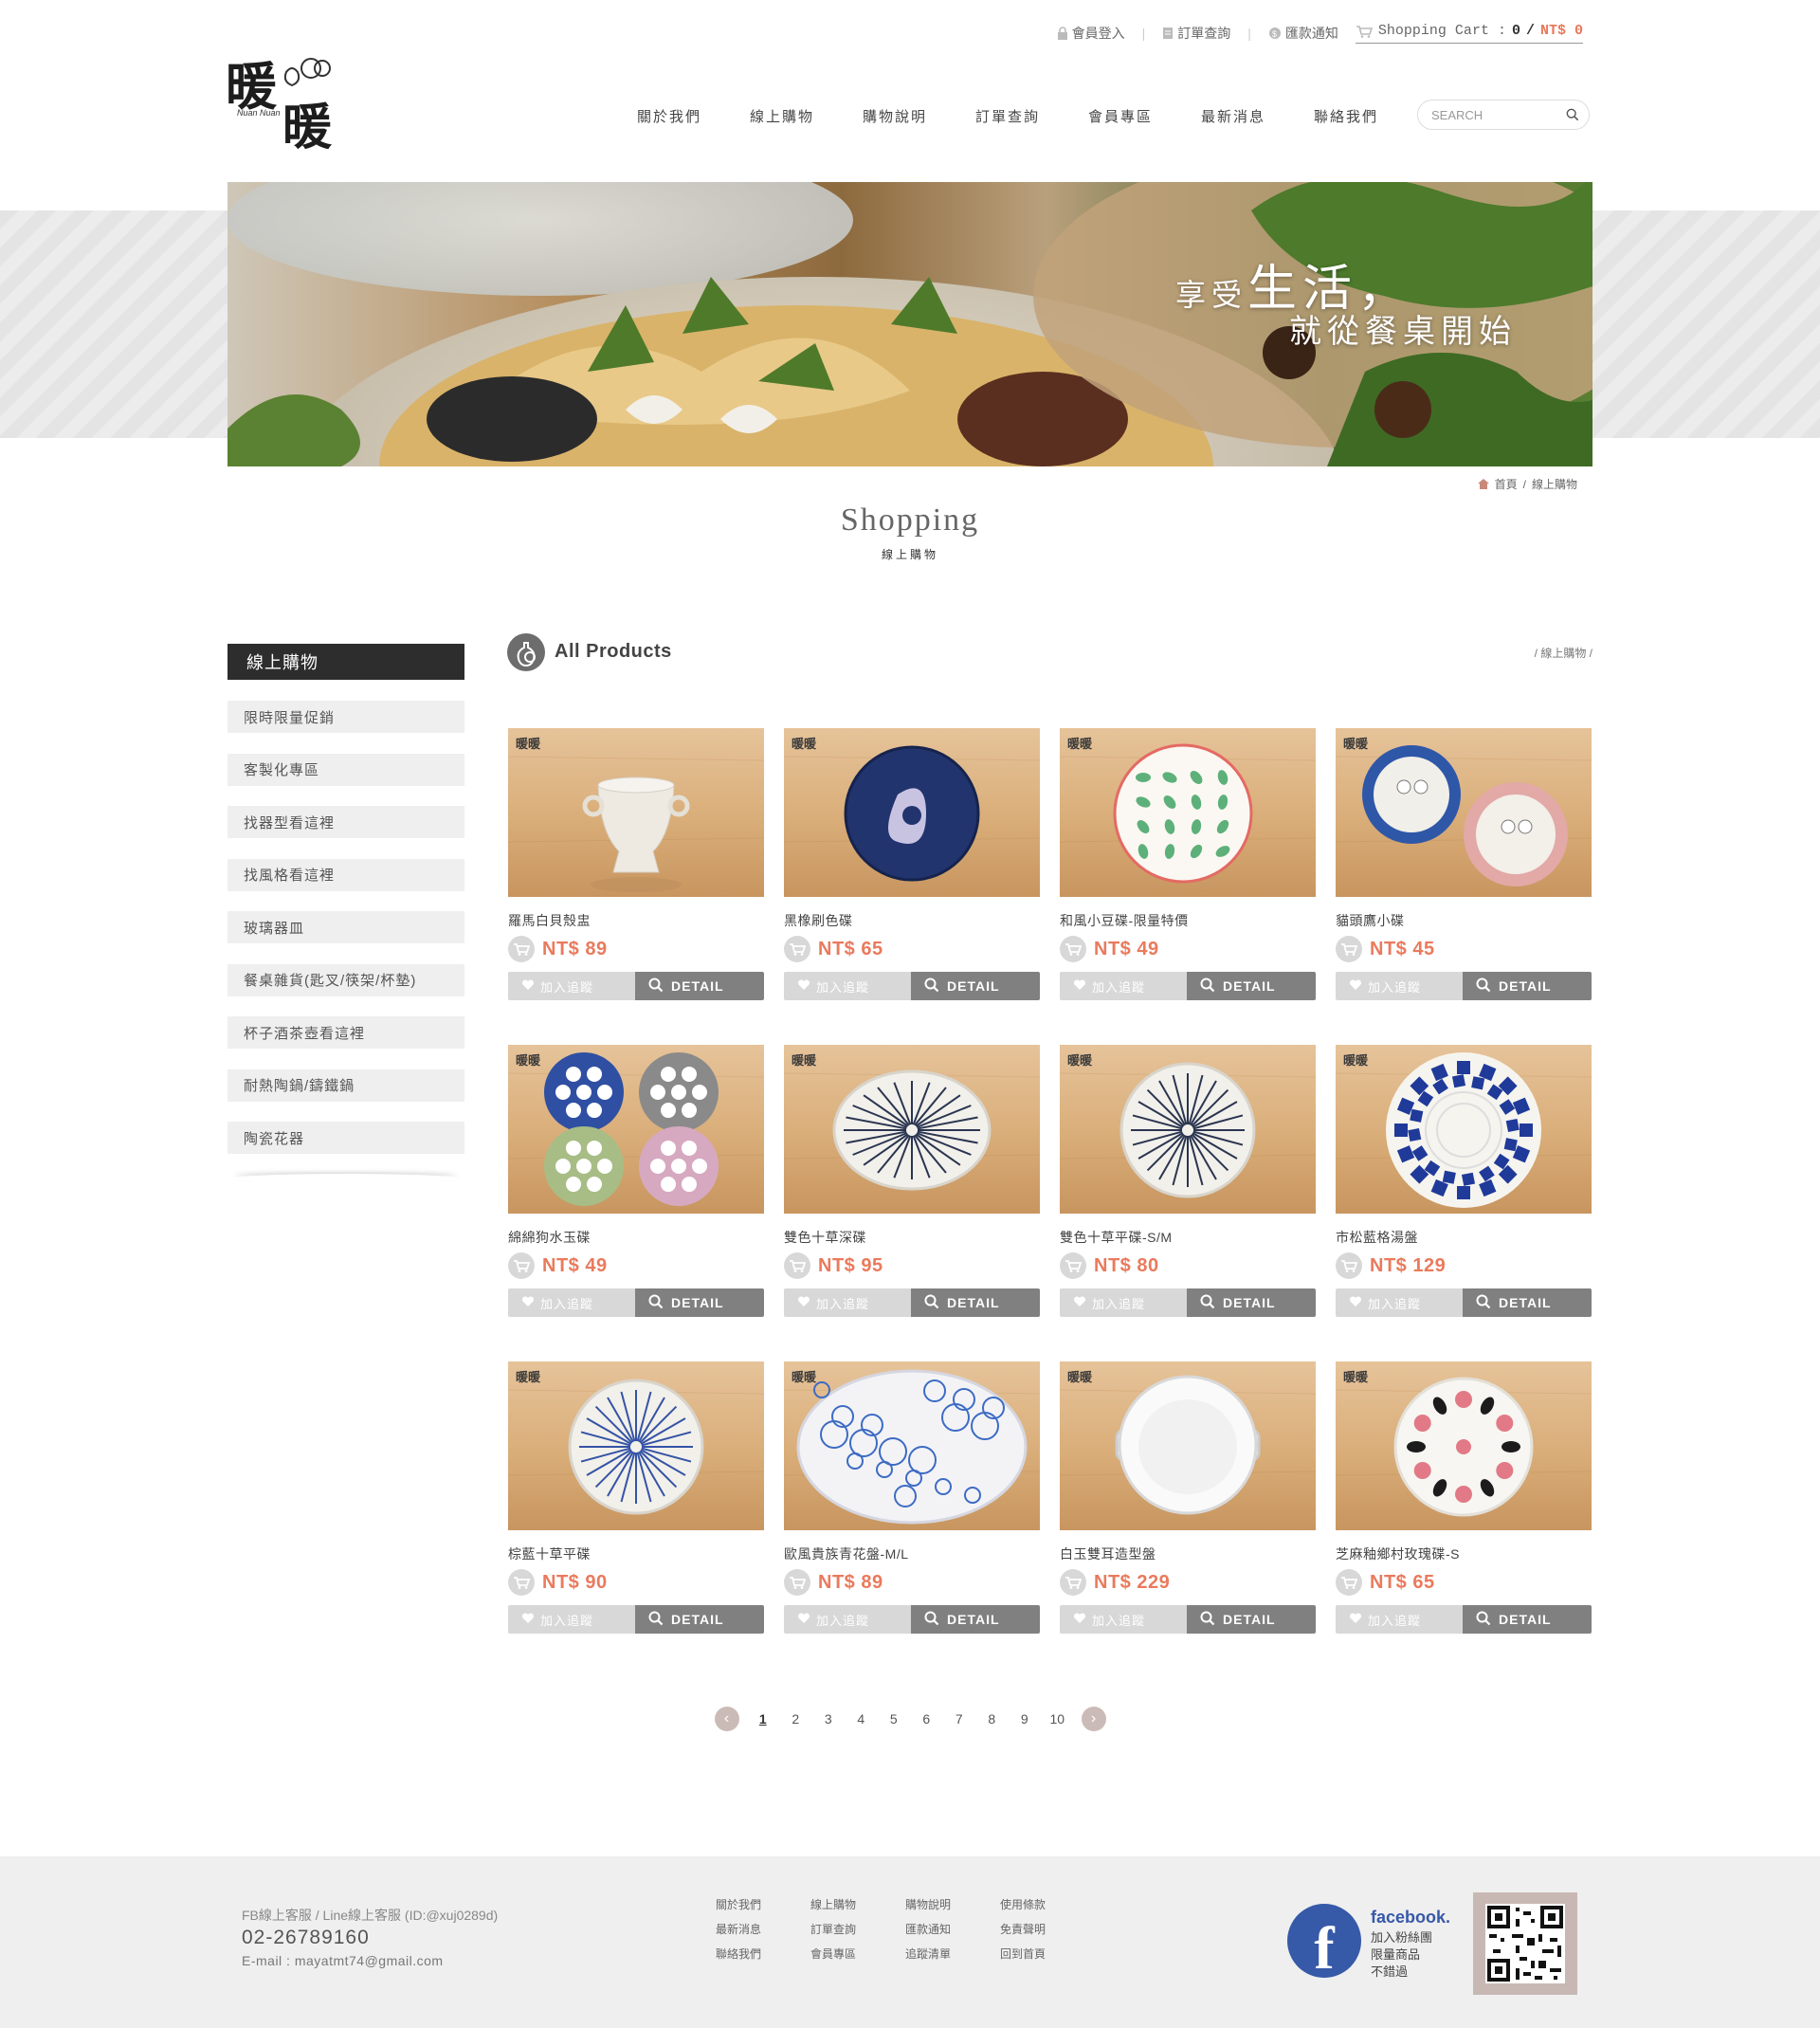 This screenshot has height=2028, width=1820. What do you see at coordinates (1257, 116) in the screenshot?
I see `nav-item: 最新消息` at bounding box center [1257, 116].